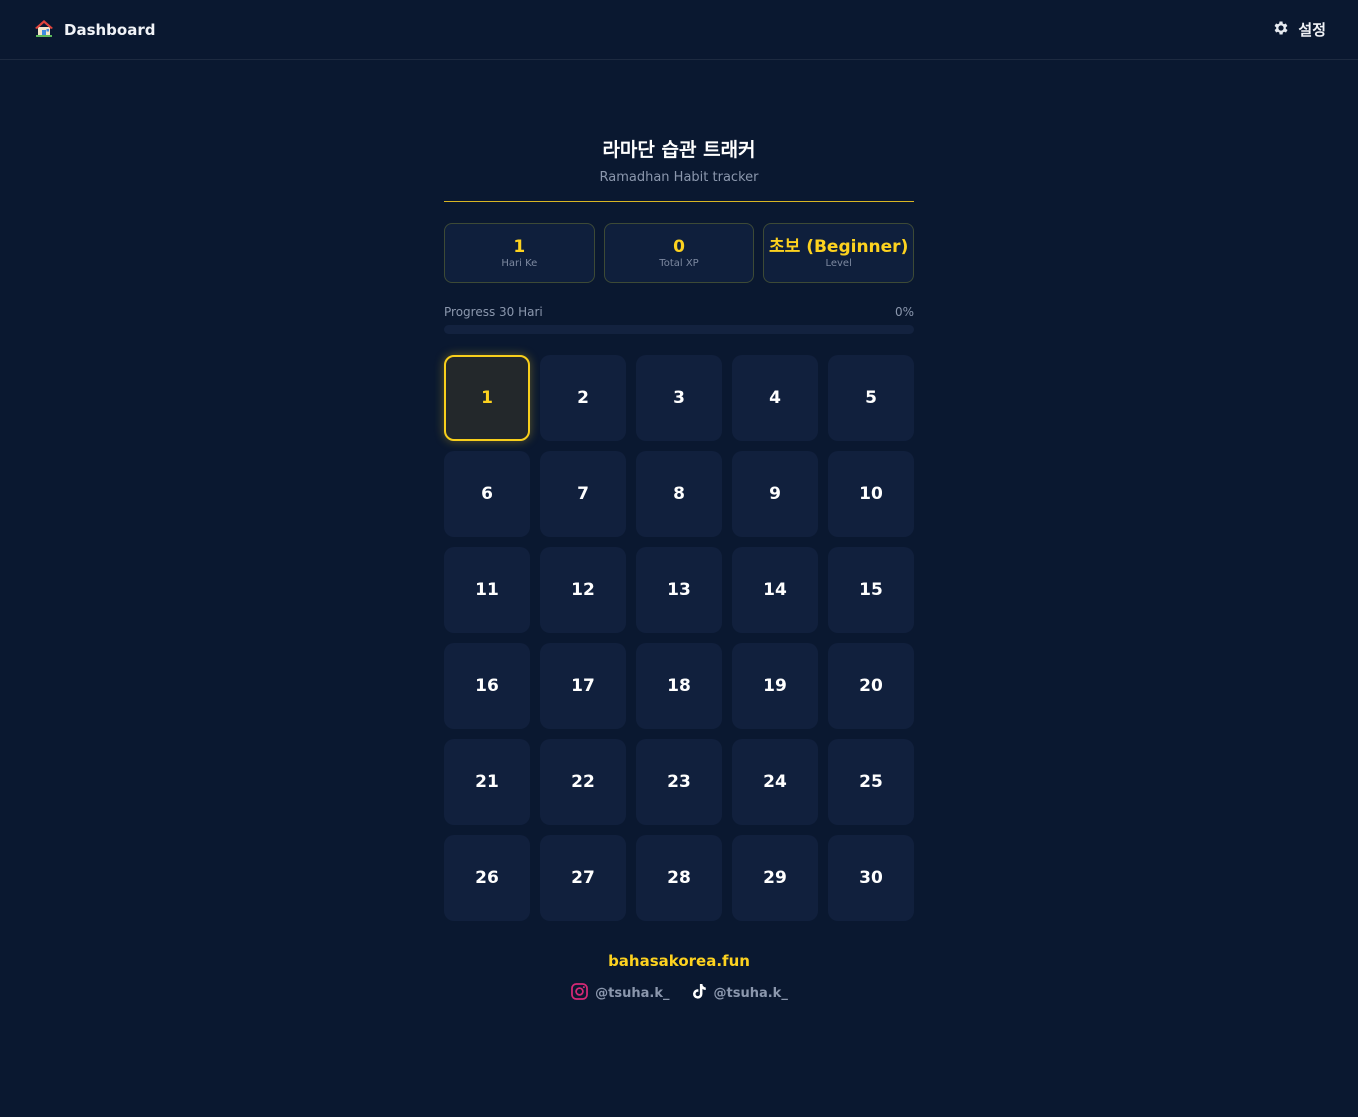 The width and height of the screenshot is (1358, 1117). Describe the element at coordinates (871, 494) in the screenshot. I see `day-tile-10: 10` at that location.